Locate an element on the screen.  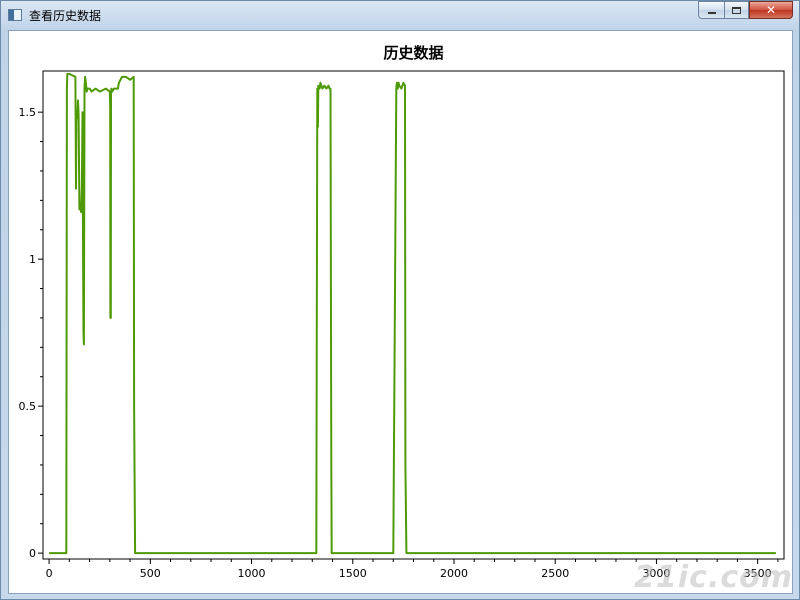
x-tick-label: 0 is located at coordinates (49, 573).